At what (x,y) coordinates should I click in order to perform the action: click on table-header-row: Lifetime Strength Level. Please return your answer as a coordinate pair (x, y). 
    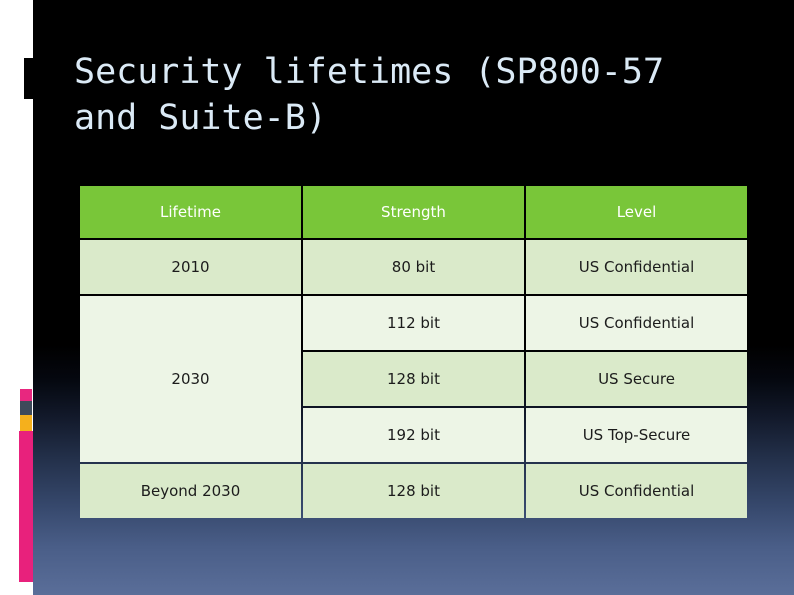
    Looking at the image, I should click on (413, 212).